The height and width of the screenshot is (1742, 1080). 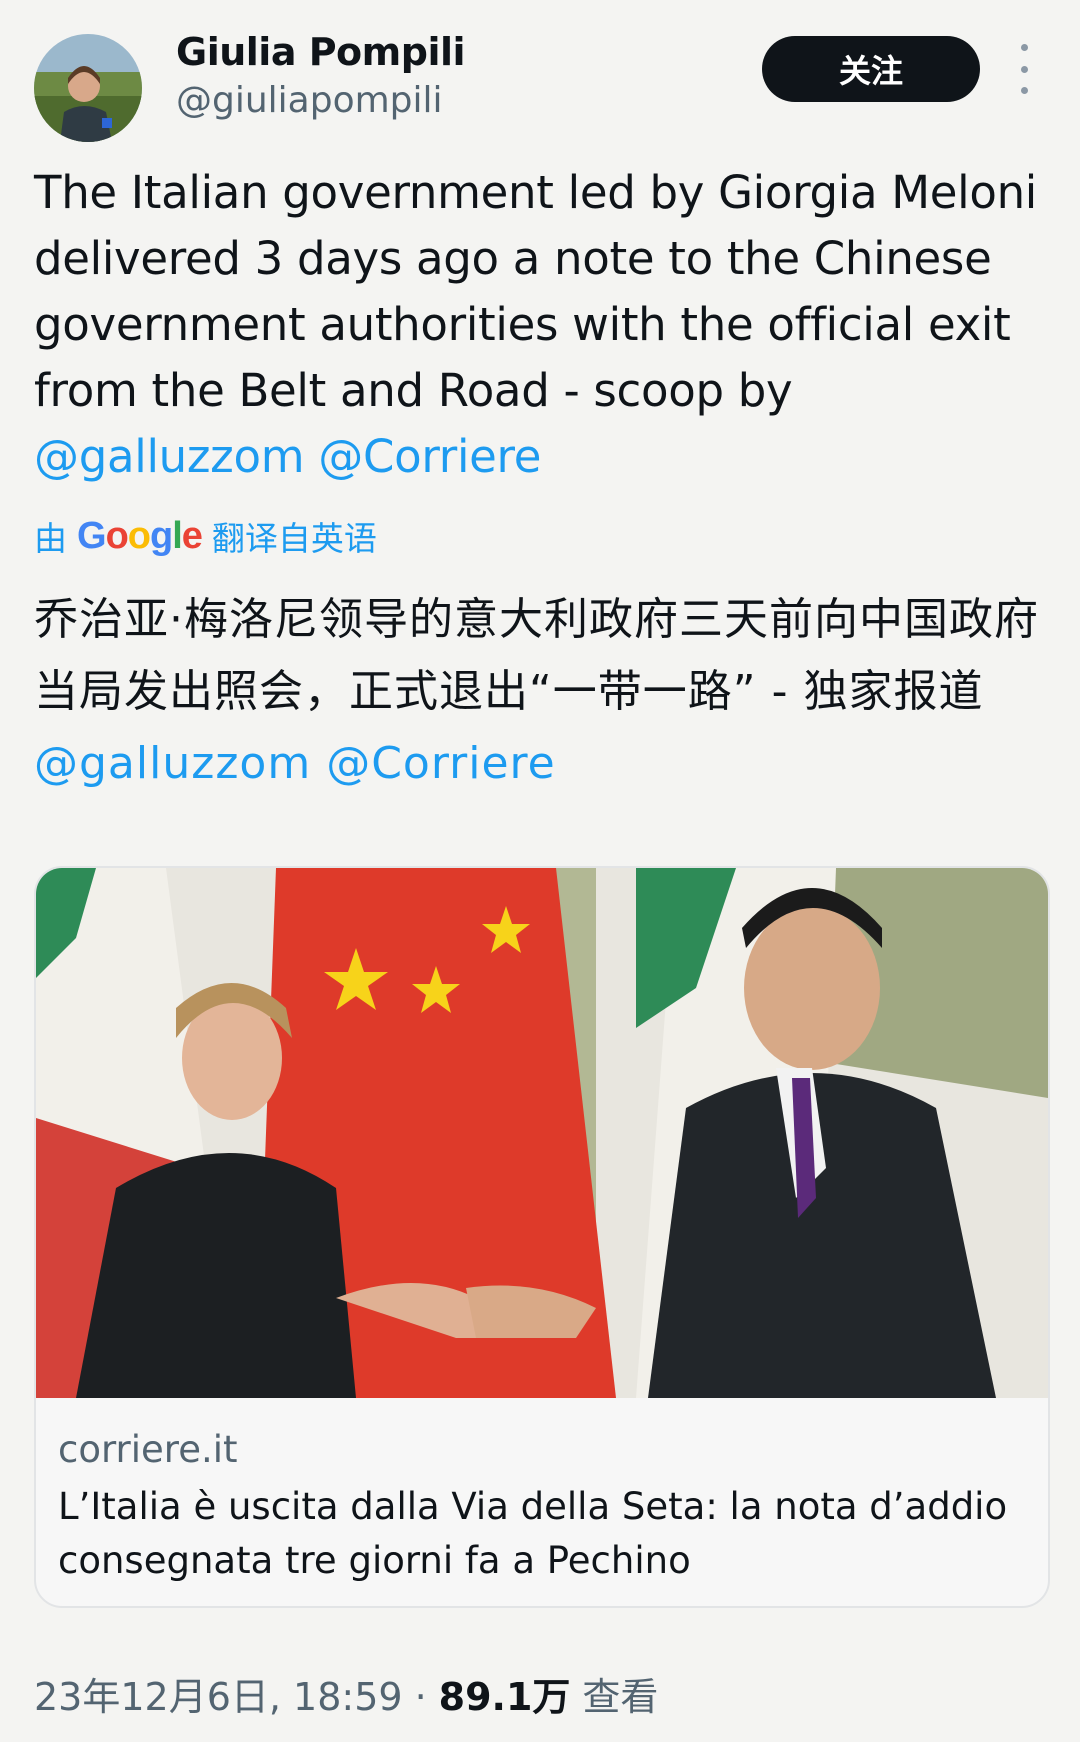 I want to click on views-label: 查看, so click(x=620, y=1697).